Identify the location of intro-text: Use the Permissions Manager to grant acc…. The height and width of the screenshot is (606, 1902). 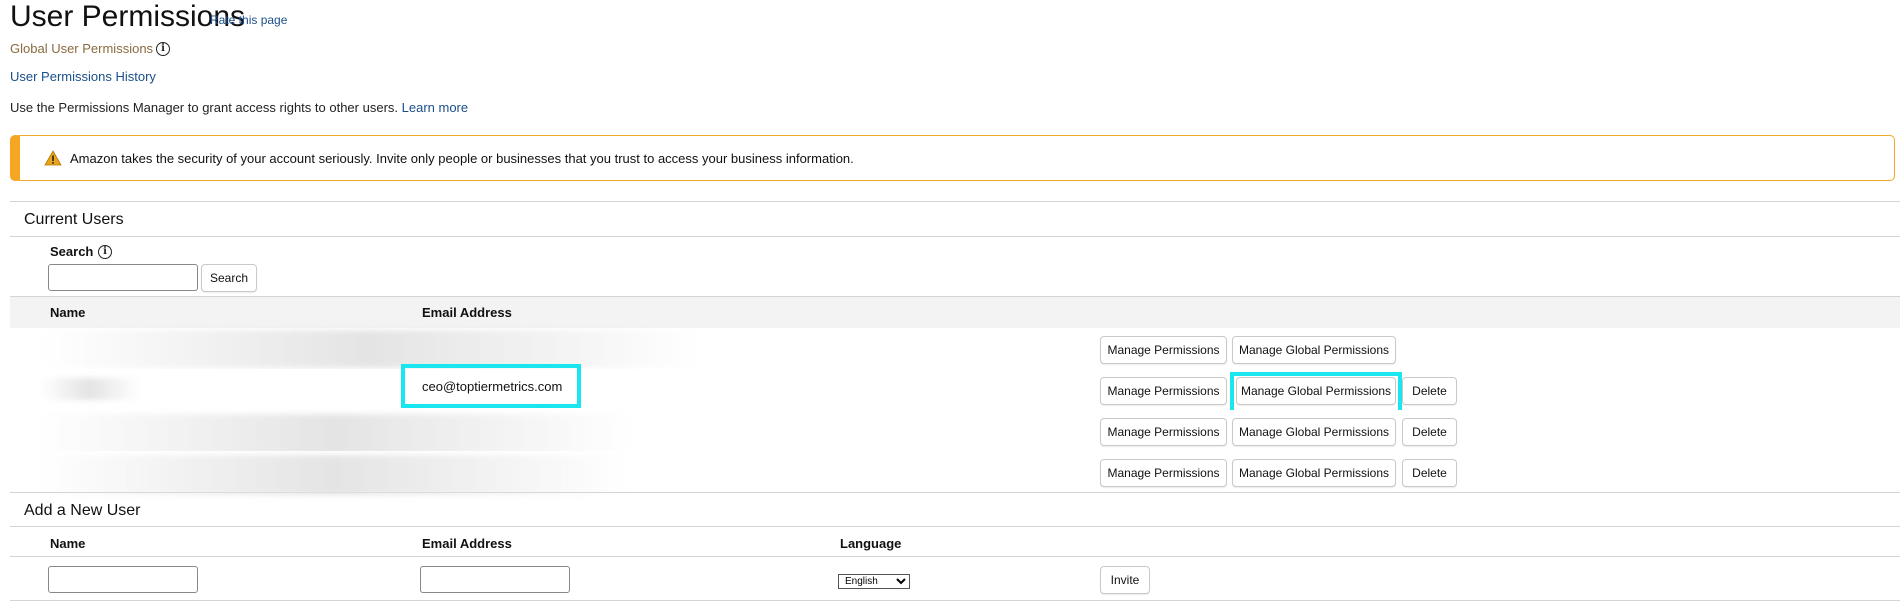
(239, 107).